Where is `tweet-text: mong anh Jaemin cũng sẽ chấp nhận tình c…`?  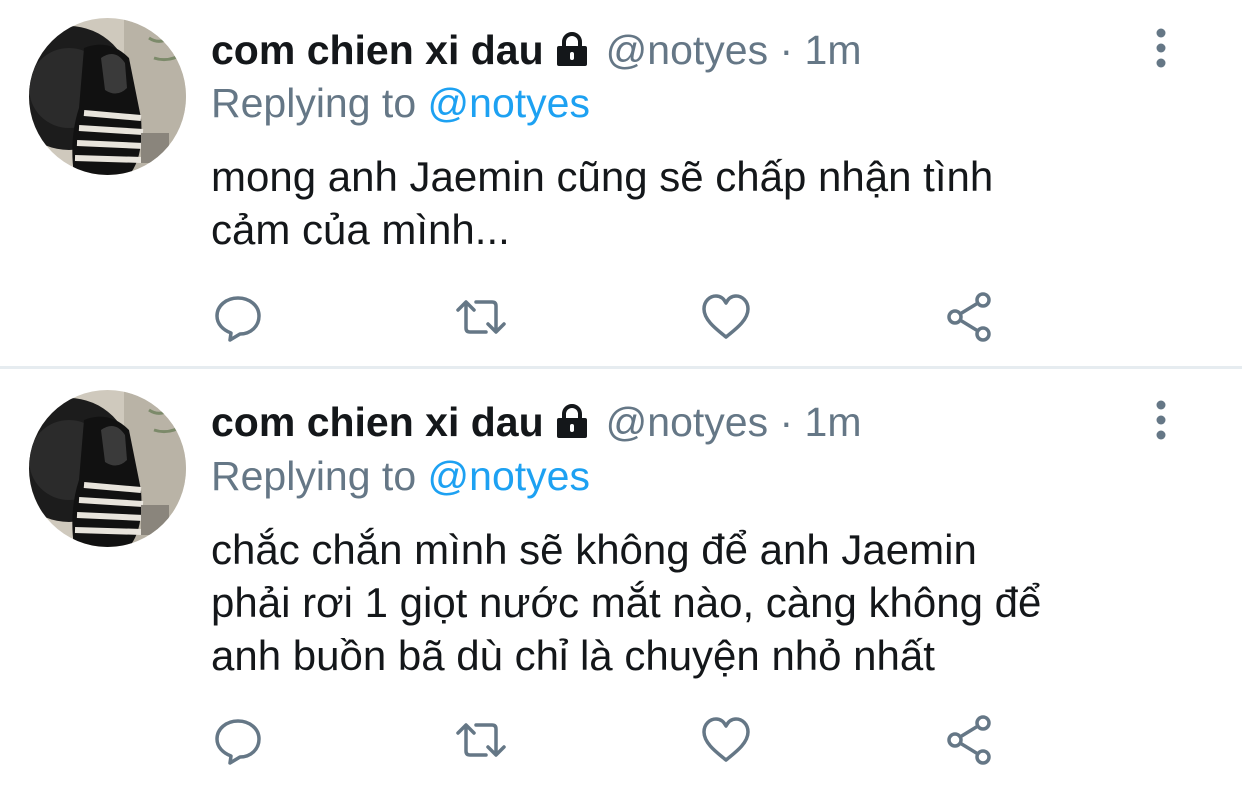
tweet-text: mong anh Jaemin cũng sẽ chấp nhận tình c… is located at coordinates (602, 203).